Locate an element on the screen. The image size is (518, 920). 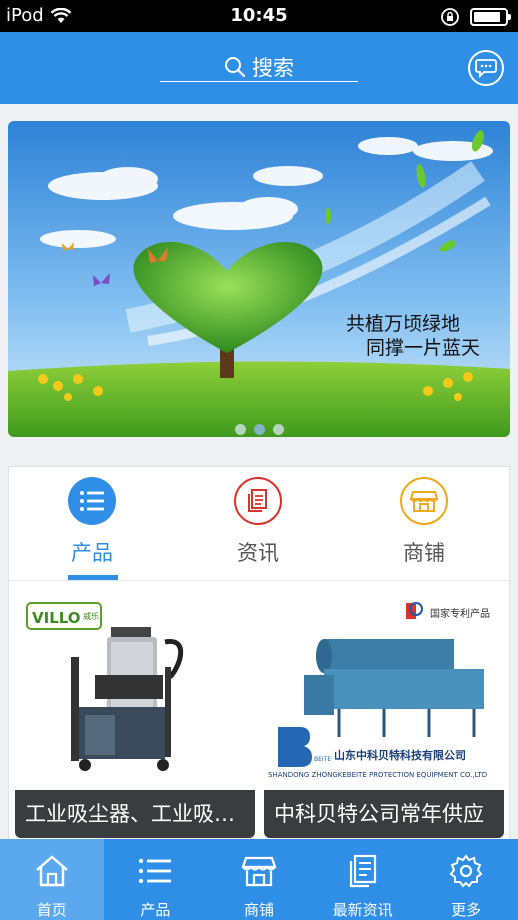
message-button is located at coordinates (486, 68).